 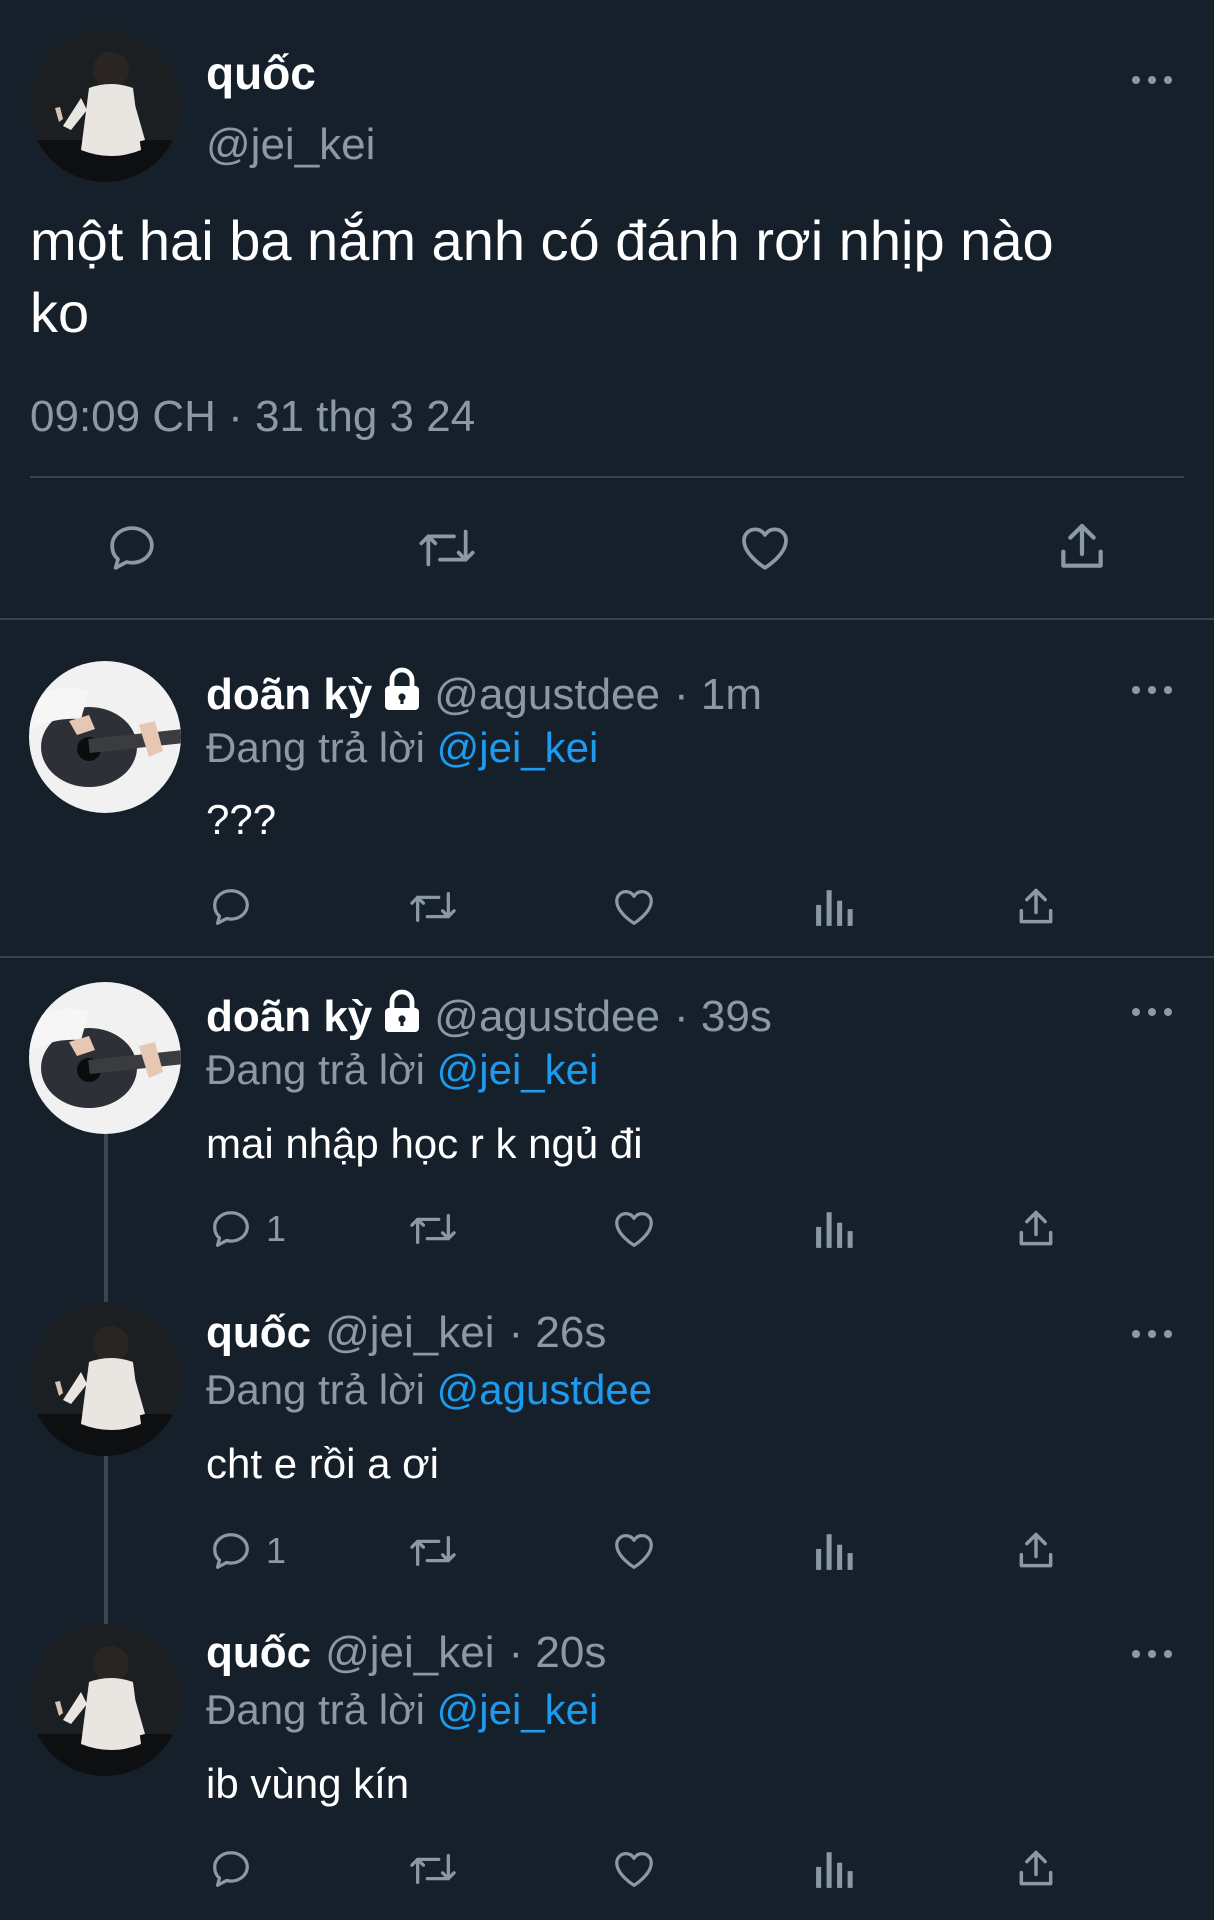 What do you see at coordinates (542, 240) in the screenshot?
I see `tweet-text-line-1: một hai ba nắm anh có đánh rơi nhịp nào` at bounding box center [542, 240].